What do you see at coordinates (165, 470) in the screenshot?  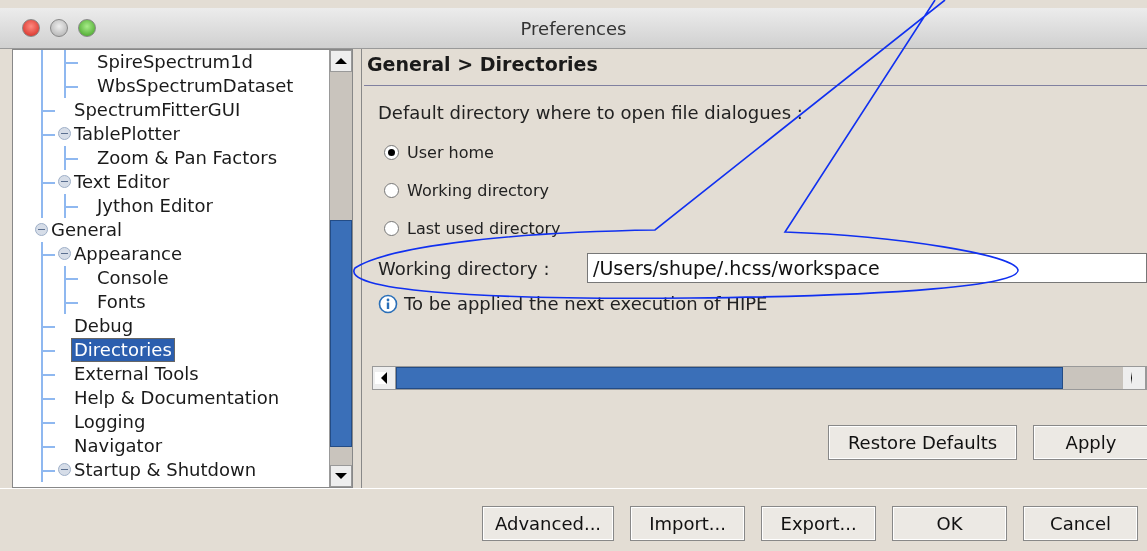 I see `tree-item: Startup & Shutdown` at bounding box center [165, 470].